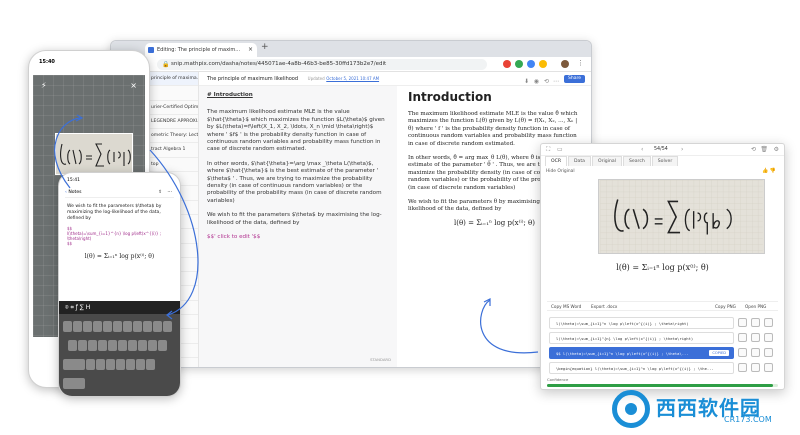  I want to click on math-keyboard-toolbar: ⌾ ⌗ ƒ ∑ H, so click(119, 307).